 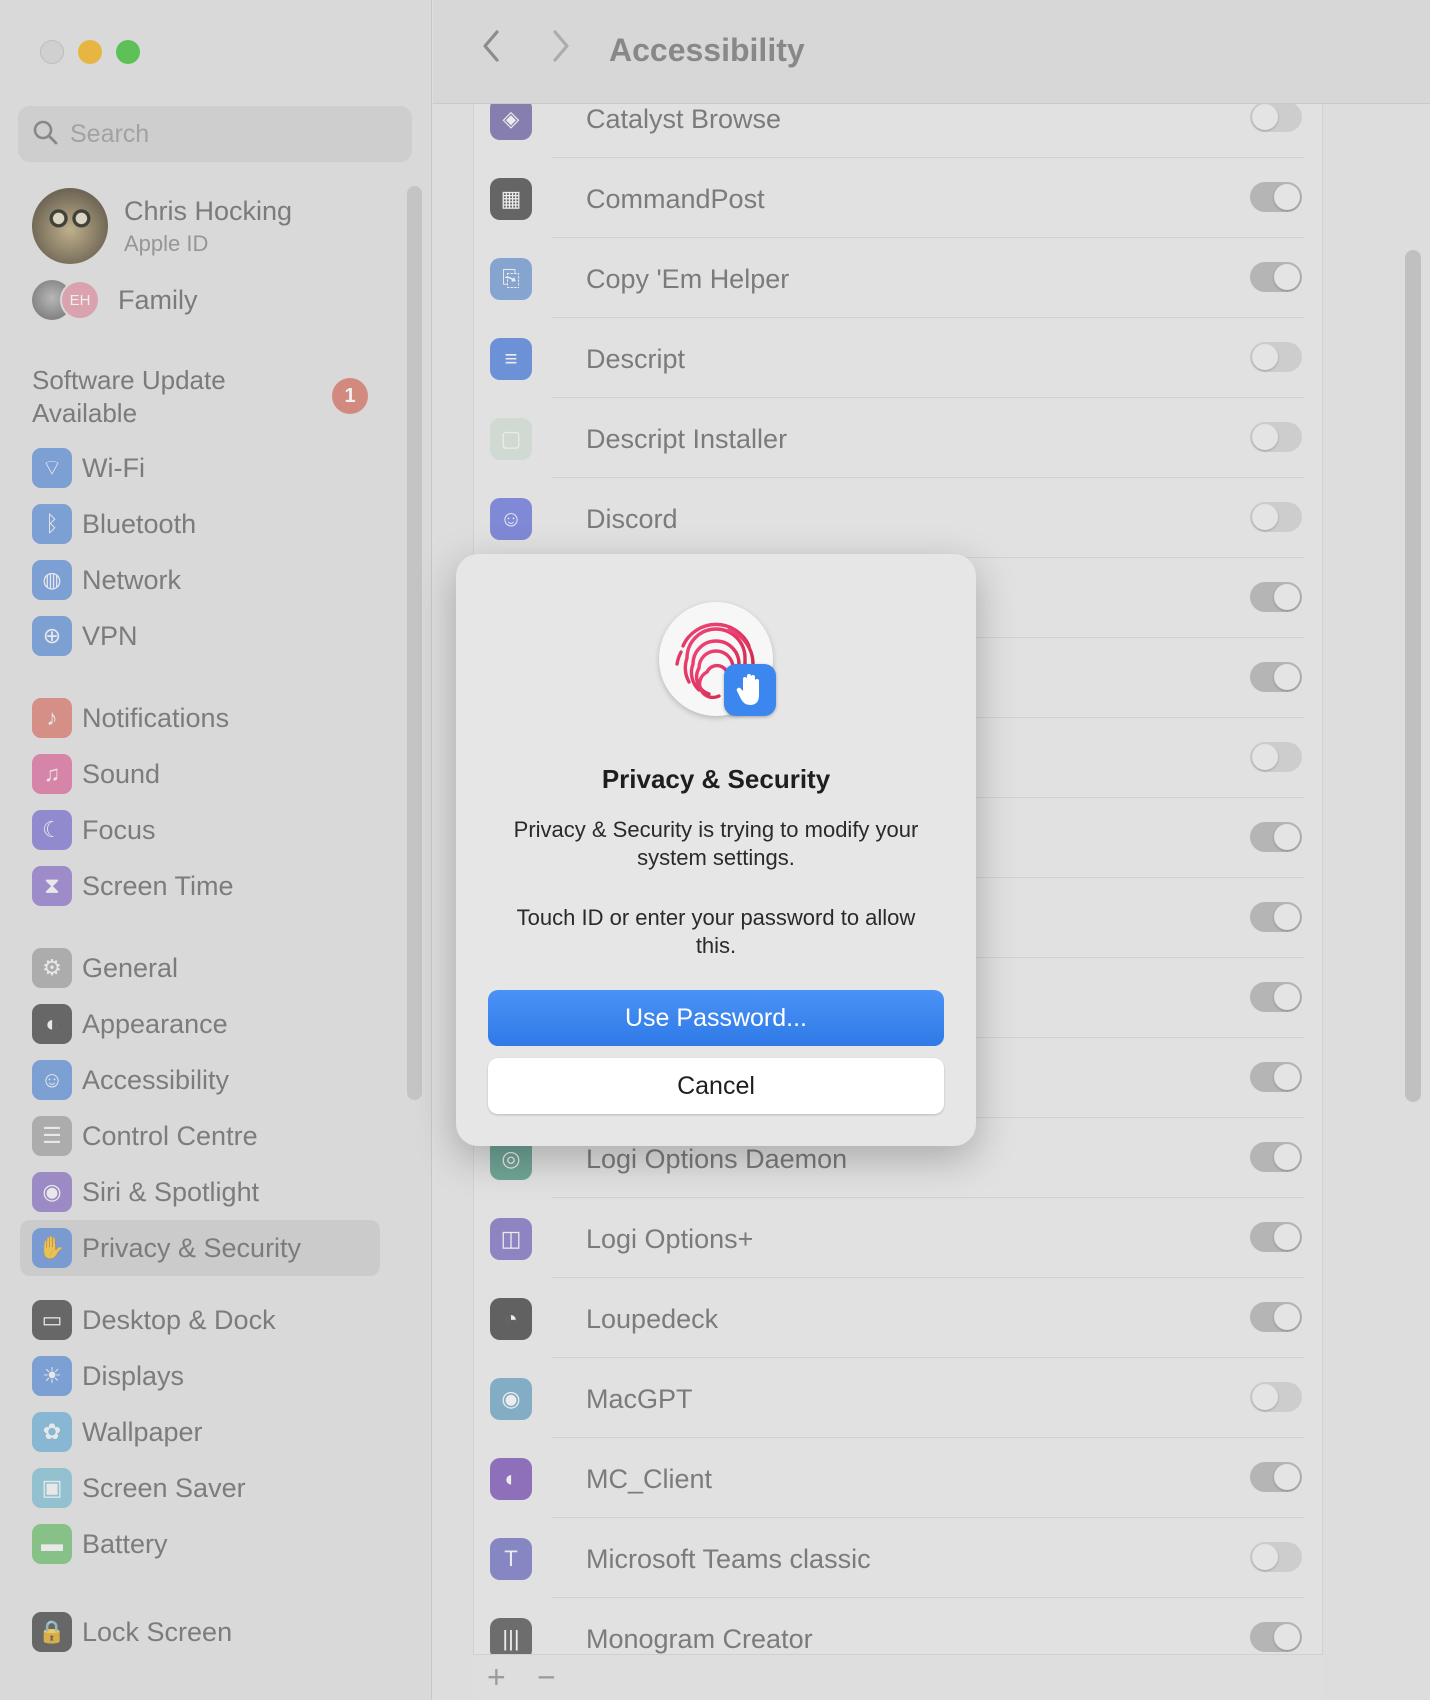 What do you see at coordinates (750, 690) in the screenshot?
I see `hand-icon` at bounding box center [750, 690].